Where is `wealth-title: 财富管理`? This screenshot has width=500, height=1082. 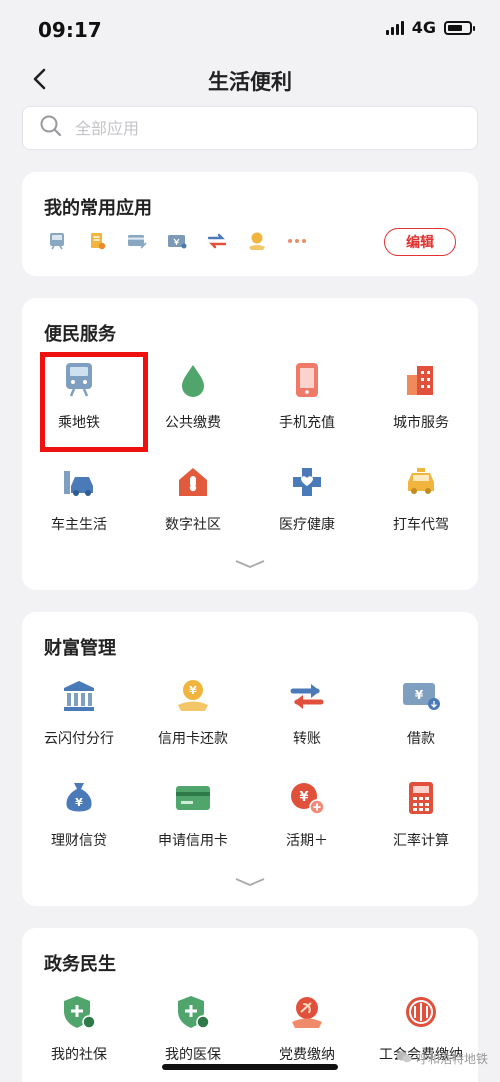
wealth-title: 财富管理 is located at coordinates (80, 648).